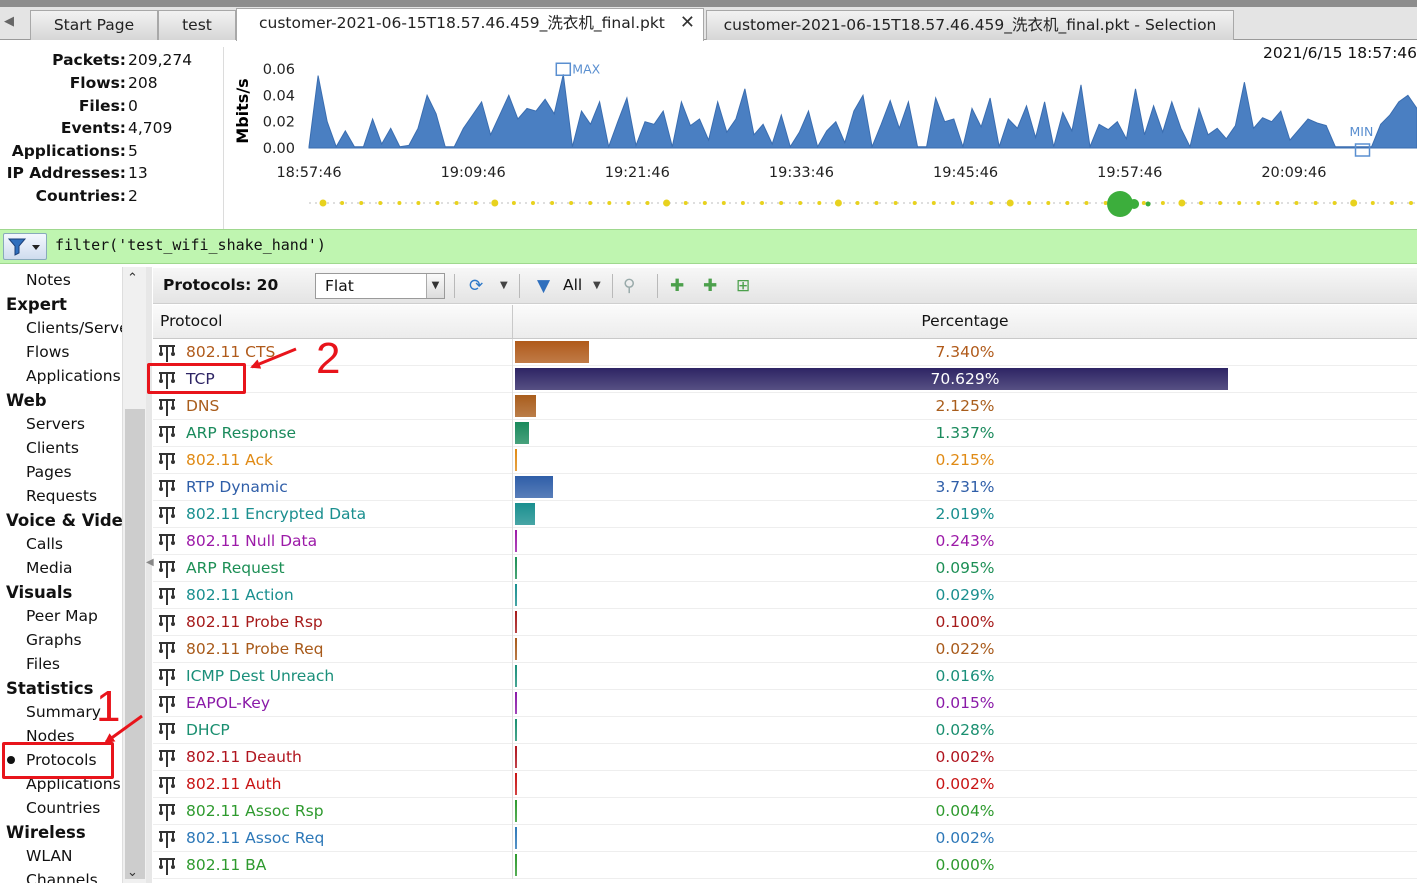  I want to click on sidebar-item-wlan: WLAN, so click(49, 856).